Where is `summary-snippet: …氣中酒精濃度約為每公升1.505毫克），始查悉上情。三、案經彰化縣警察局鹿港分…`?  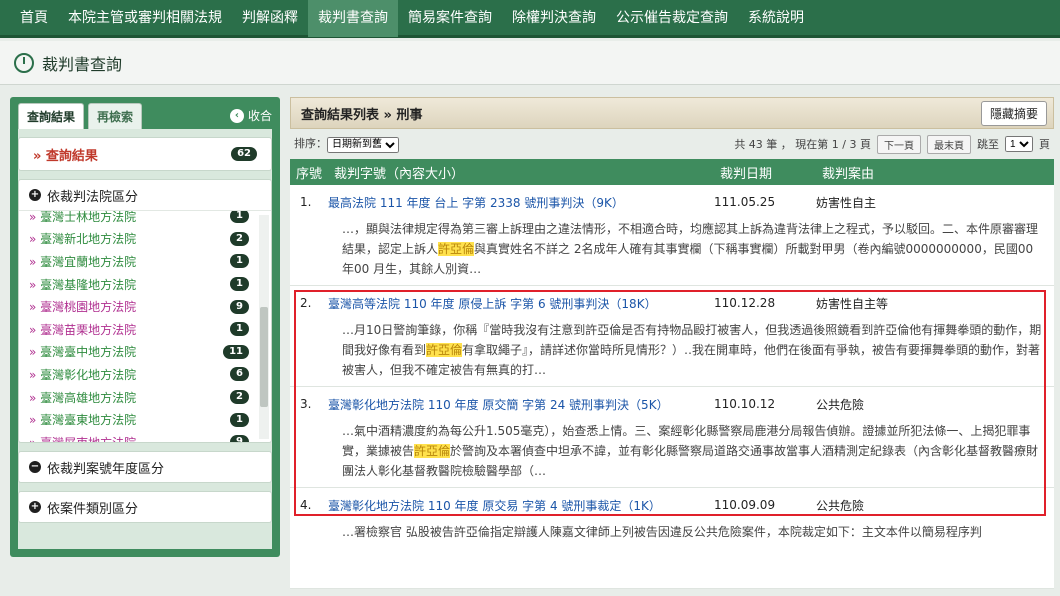 summary-snippet: …氣中酒精濃度約為每公升1.505毫克），始查悉上情。三、案經彰化縣警察局鹿港分… is located at coordinates (690, 451).